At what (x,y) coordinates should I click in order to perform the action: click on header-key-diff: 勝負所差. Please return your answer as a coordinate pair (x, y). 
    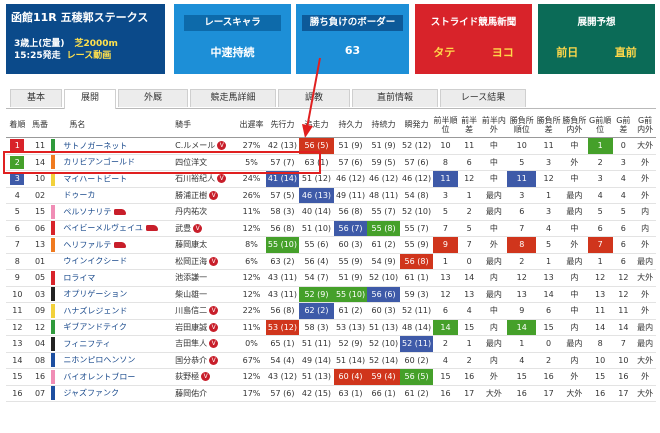
    Looking at the image, I should click on (548, 125).